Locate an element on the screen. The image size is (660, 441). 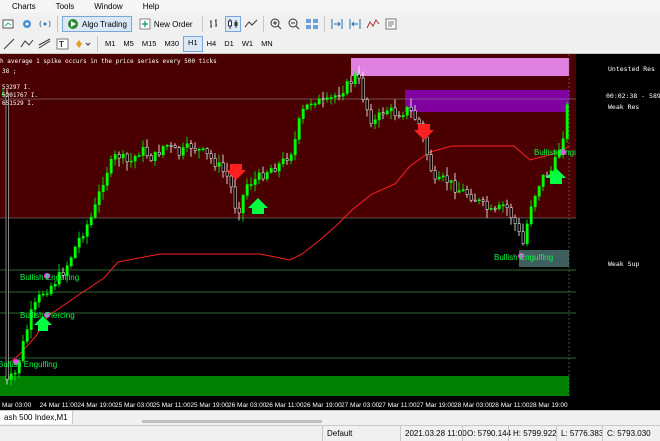
channels-icon is located at coordinates (45, 44).